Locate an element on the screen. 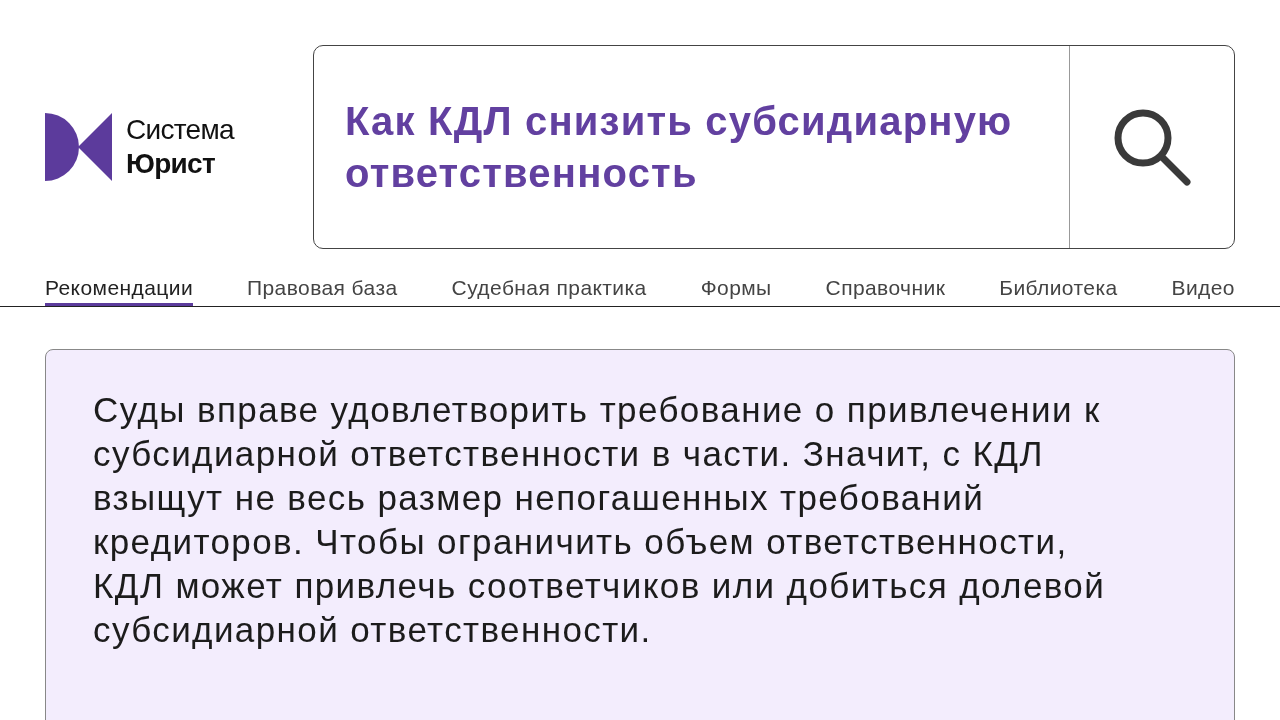  logo-text: Система is located at coordinates (180, 130).